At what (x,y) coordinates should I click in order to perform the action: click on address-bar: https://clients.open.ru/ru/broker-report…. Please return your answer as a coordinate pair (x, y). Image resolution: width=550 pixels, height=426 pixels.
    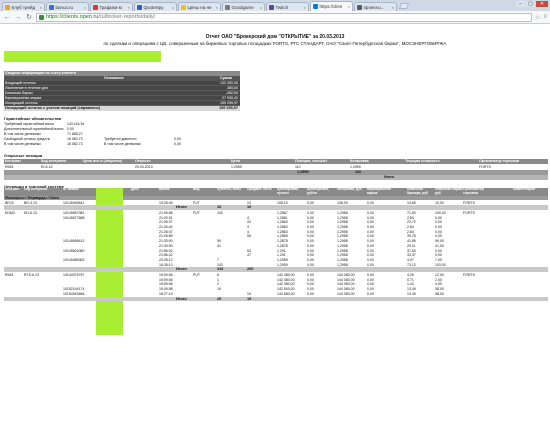
    Looking at the image, I should click on (284, 17).